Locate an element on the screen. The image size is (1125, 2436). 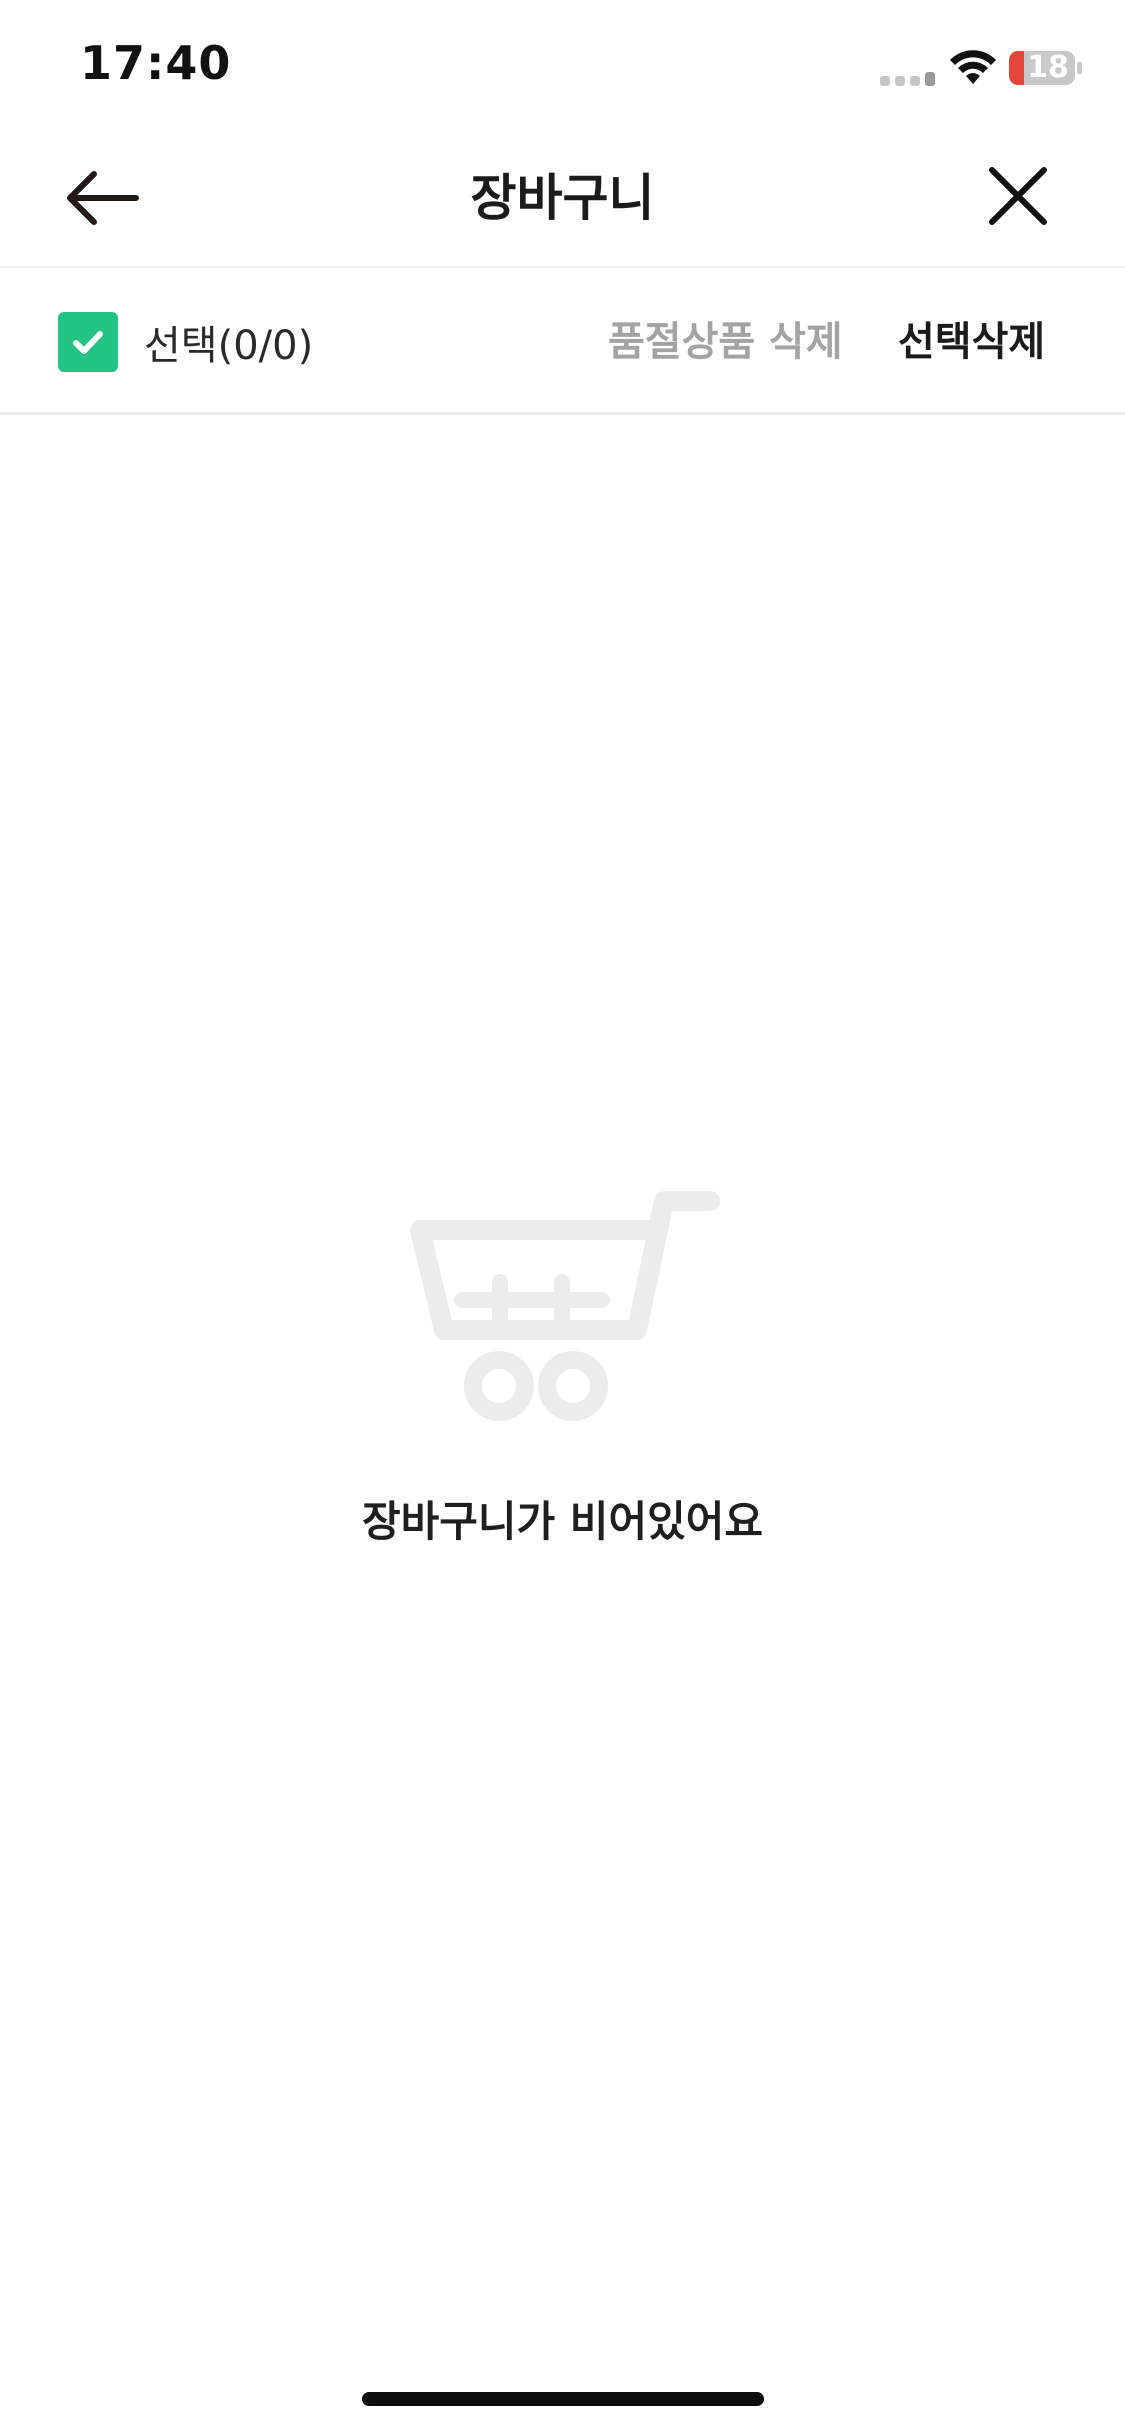
delete-soldout-button: 품절상품 삭제 is located at coordinates (725, 342).